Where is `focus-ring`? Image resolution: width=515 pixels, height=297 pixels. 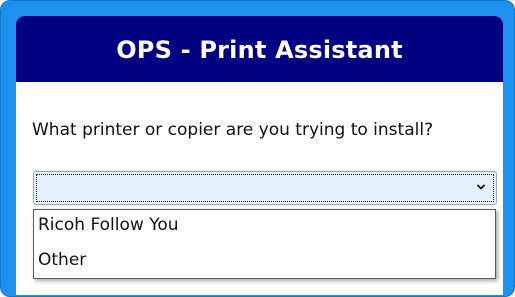 focus-ring is located at coordinates (265, 188).